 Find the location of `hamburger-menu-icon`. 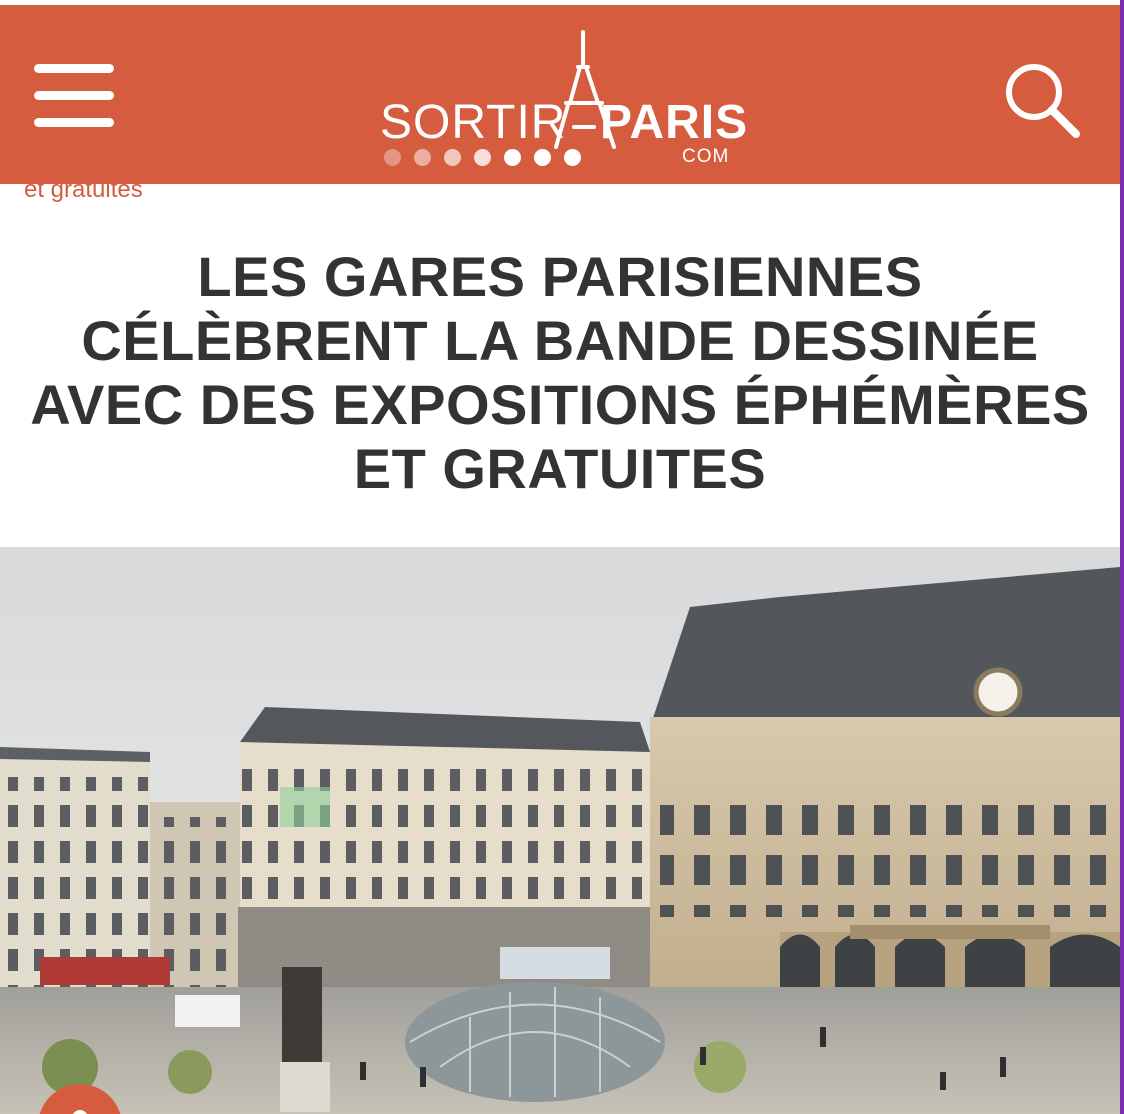

hamburger-menu-icon is located at coordinates (74, 97).